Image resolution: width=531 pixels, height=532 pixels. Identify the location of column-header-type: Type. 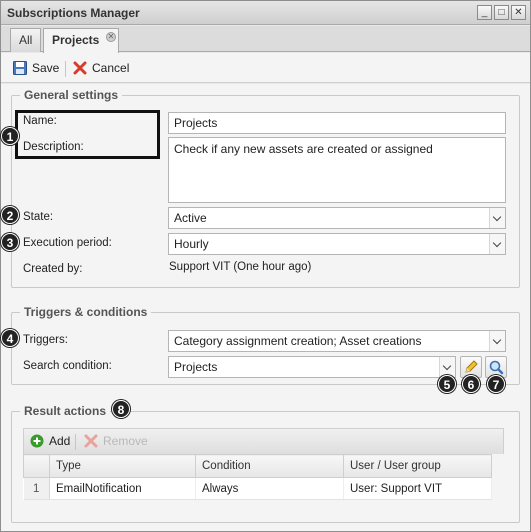
(122, 466).